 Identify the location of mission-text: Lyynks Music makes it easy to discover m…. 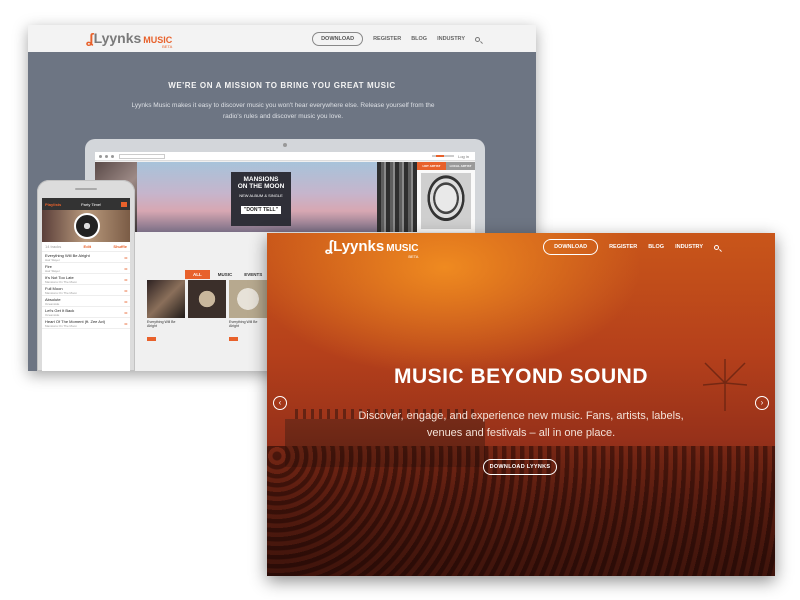
(283, 111).